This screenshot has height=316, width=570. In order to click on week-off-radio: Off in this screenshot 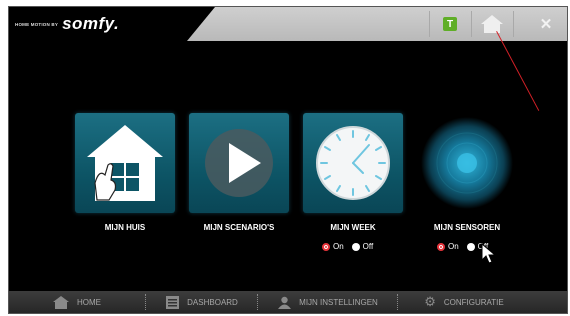, I will do `click(362, 246)`.